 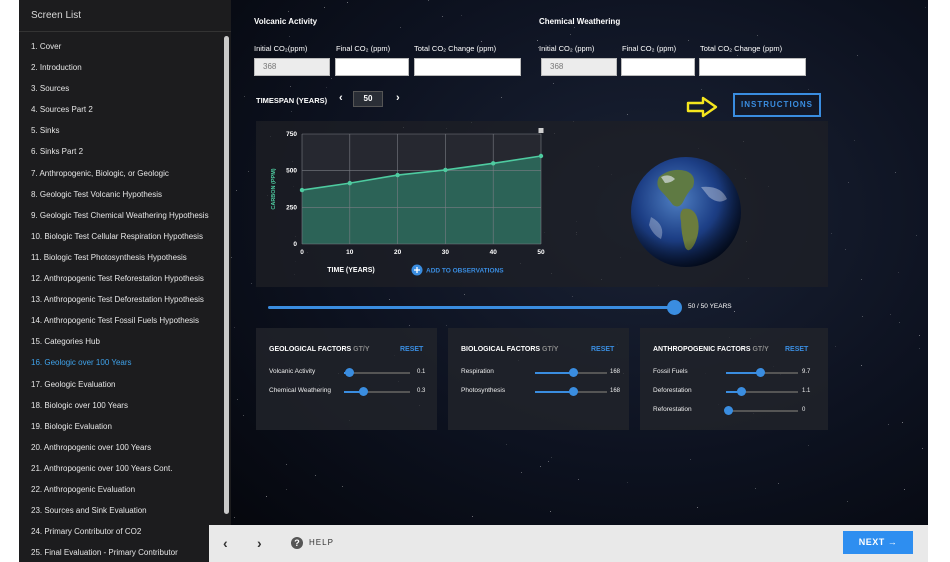 What do you see at coordinates (467, 67) in the screenshot?
I see `volcanic-total-field` at bounding box center [467, 67].